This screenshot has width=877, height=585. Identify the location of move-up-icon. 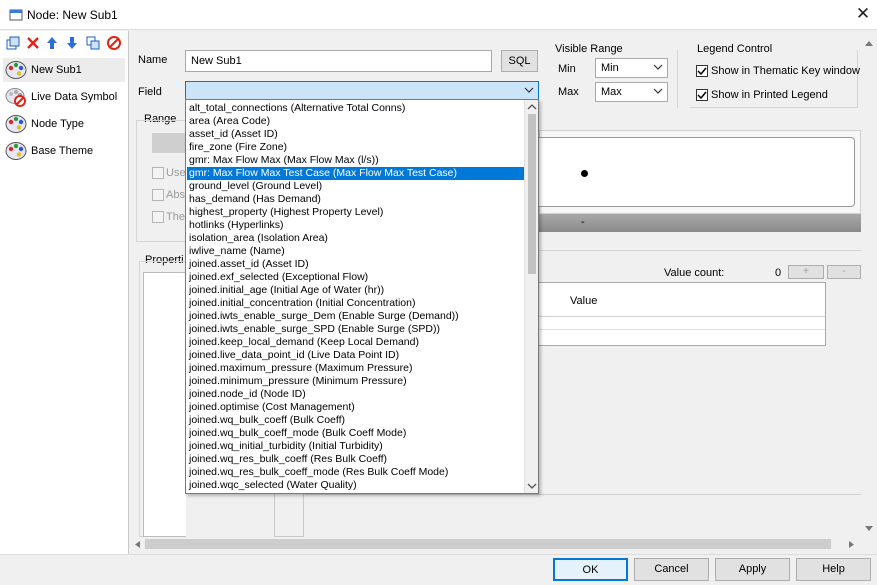
(52, 43).